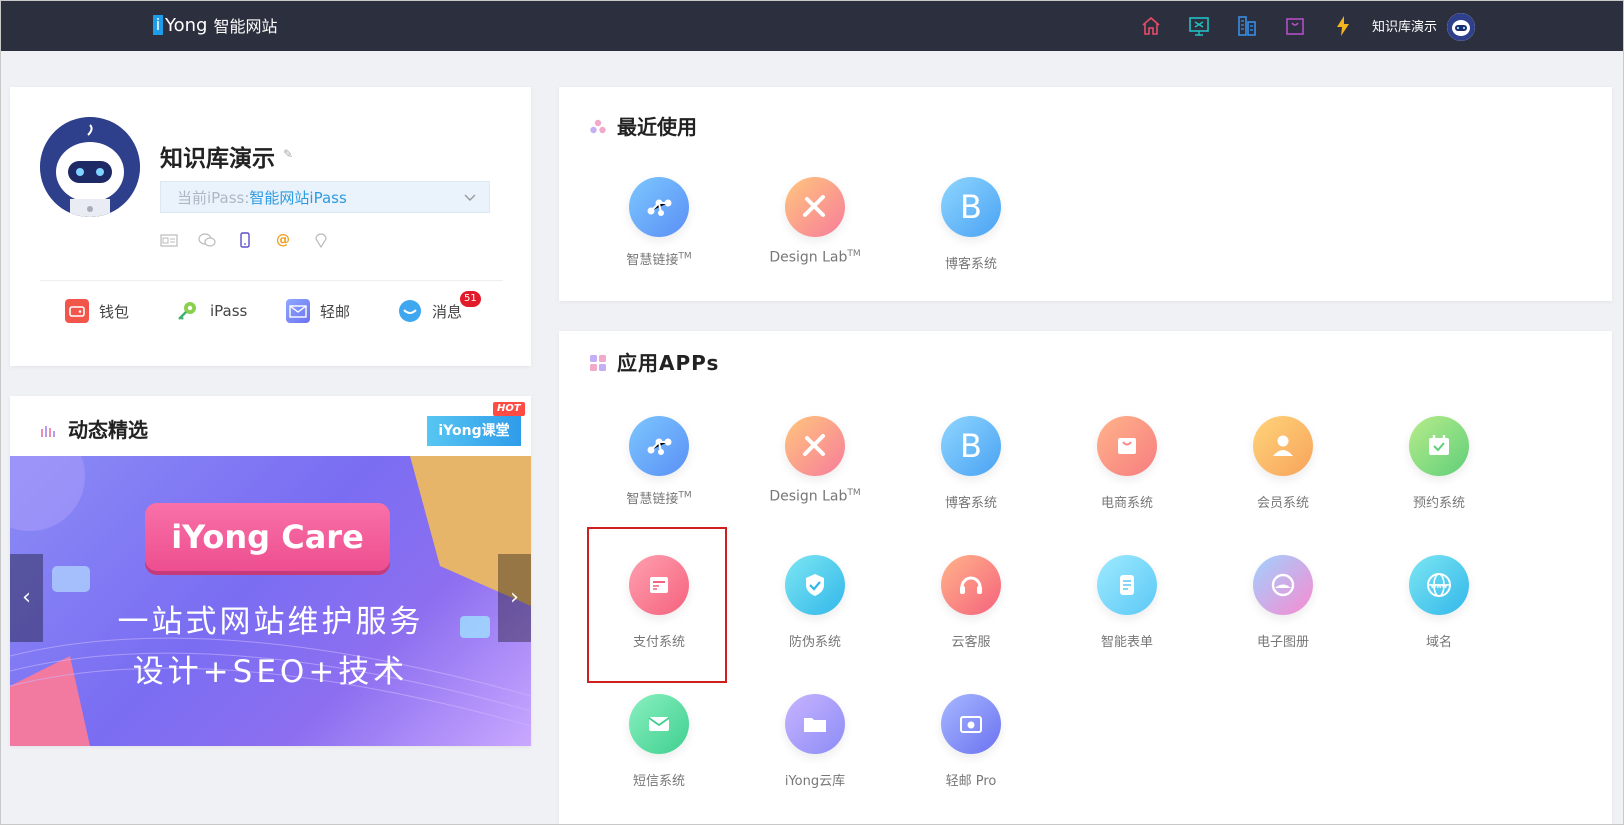  What do you see at coordinates (815, 602) in the screenshot?
I see `app-anti-counterfeit: 防伪系统` at bounding box center [815, 602].